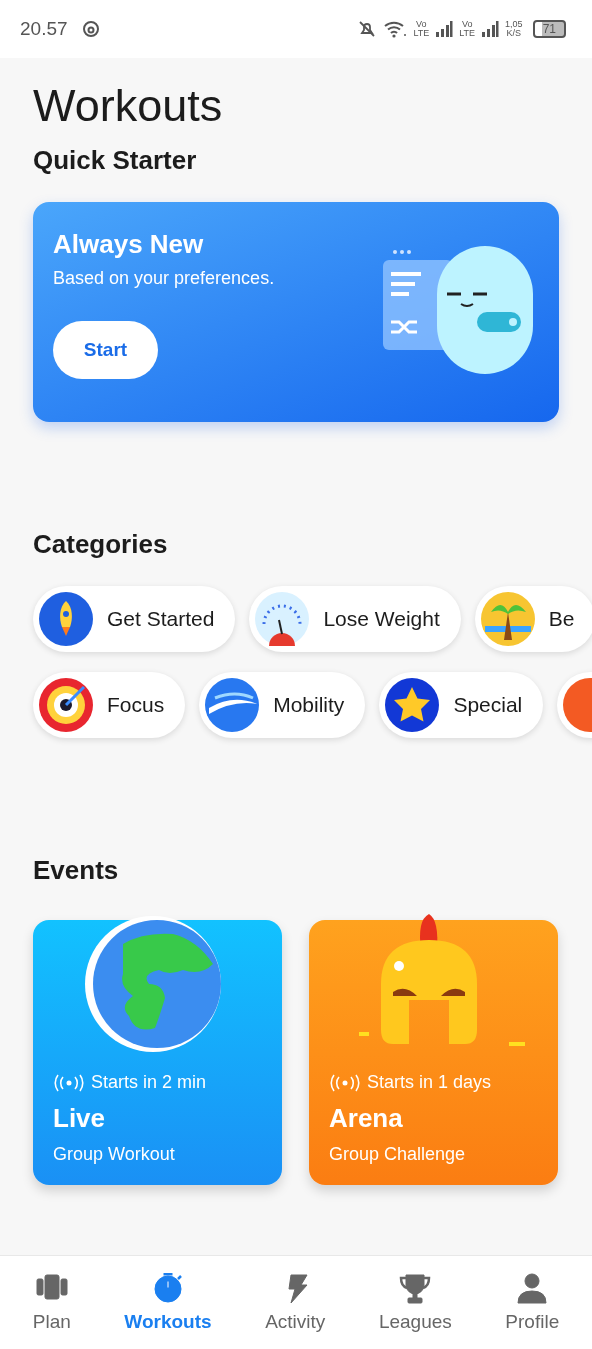 This screenshot has width=592, height=1349. What do you see at coordinates (429, 1082) in the screenshot?
I see `event-start-time: Starts in 1 days` at bounding box center [429, 1082].